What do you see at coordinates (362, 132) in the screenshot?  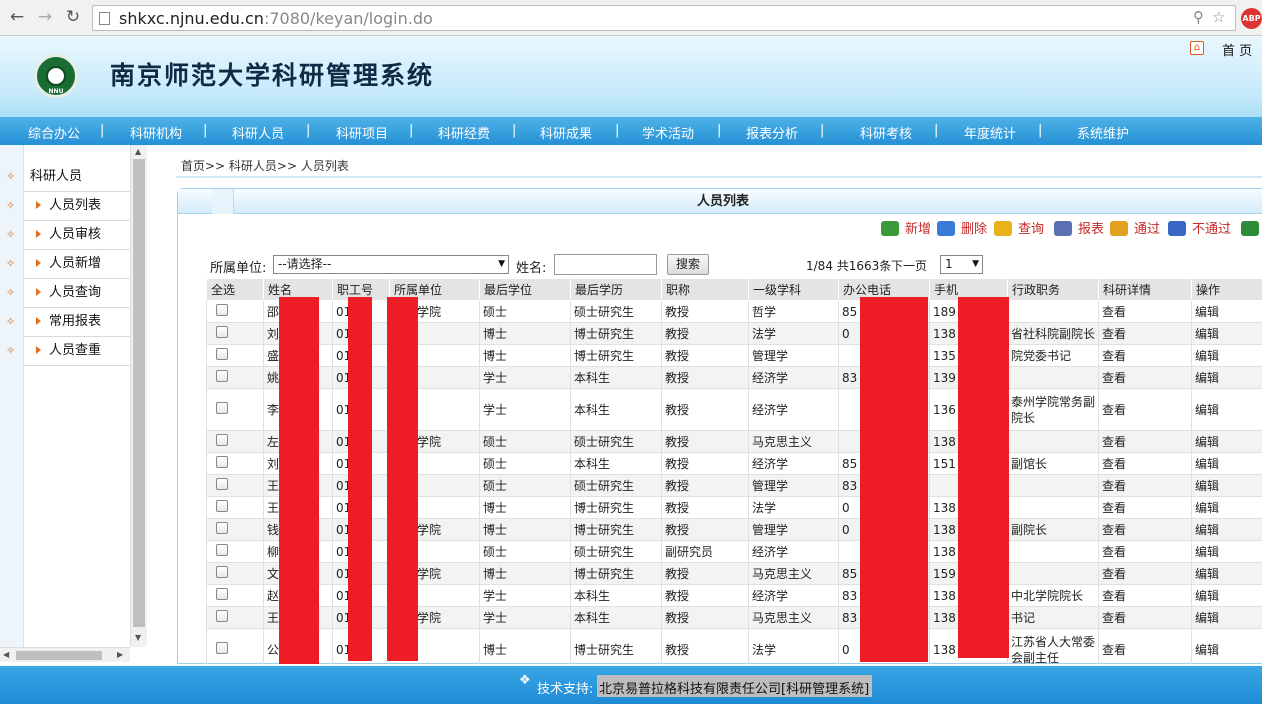 I see `nav-item: 科研项目` at bounding box center [362, 132].